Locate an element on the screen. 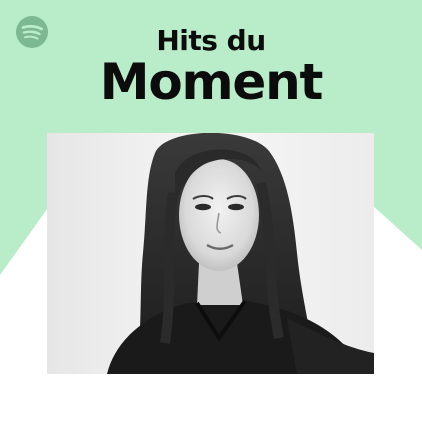 This screenshot has height=422, width=422. playlist-title-line-2: Moment is located at coordinates (211, 82).